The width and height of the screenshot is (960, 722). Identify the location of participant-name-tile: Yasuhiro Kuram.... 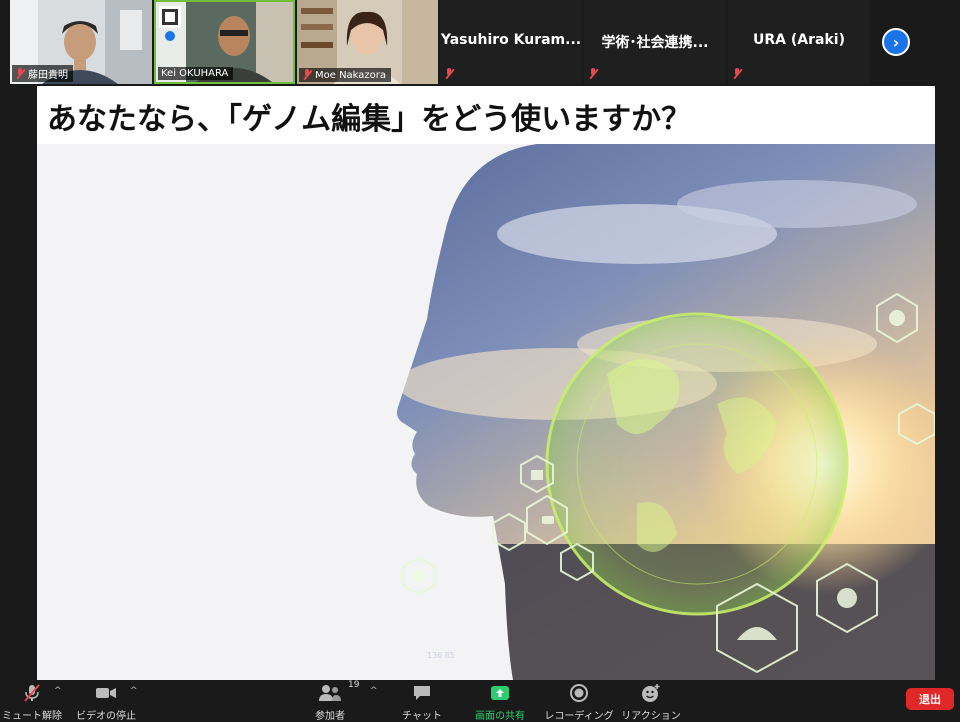
(511, 42).